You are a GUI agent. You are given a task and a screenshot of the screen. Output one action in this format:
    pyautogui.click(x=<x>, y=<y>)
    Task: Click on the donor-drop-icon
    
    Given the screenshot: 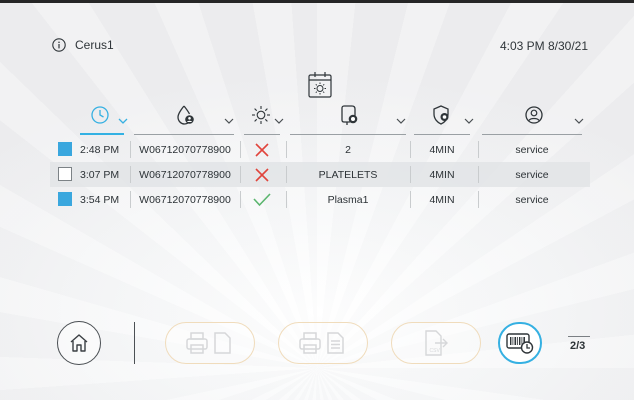 What is the action you would take?
    pyautogui.click(x=185, y=115)
    